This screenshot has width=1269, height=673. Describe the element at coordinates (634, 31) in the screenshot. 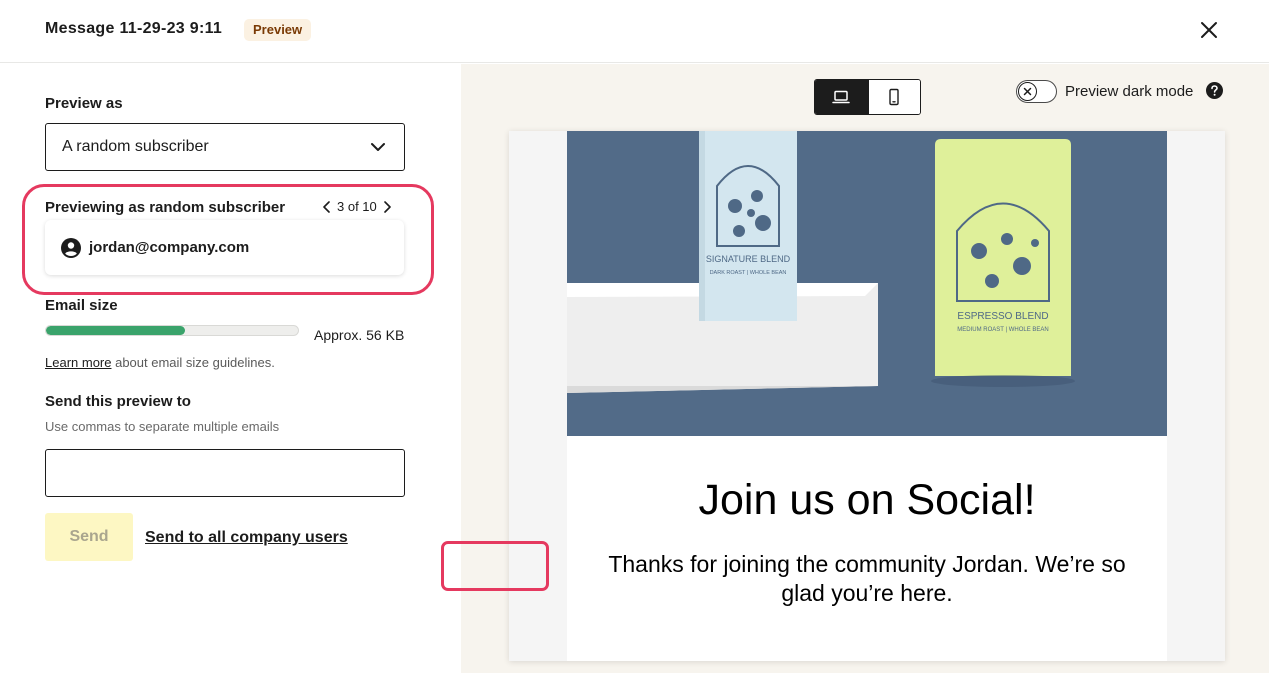

I see `modal-header: Message 11-29-23 9:11 Preview` at that location.